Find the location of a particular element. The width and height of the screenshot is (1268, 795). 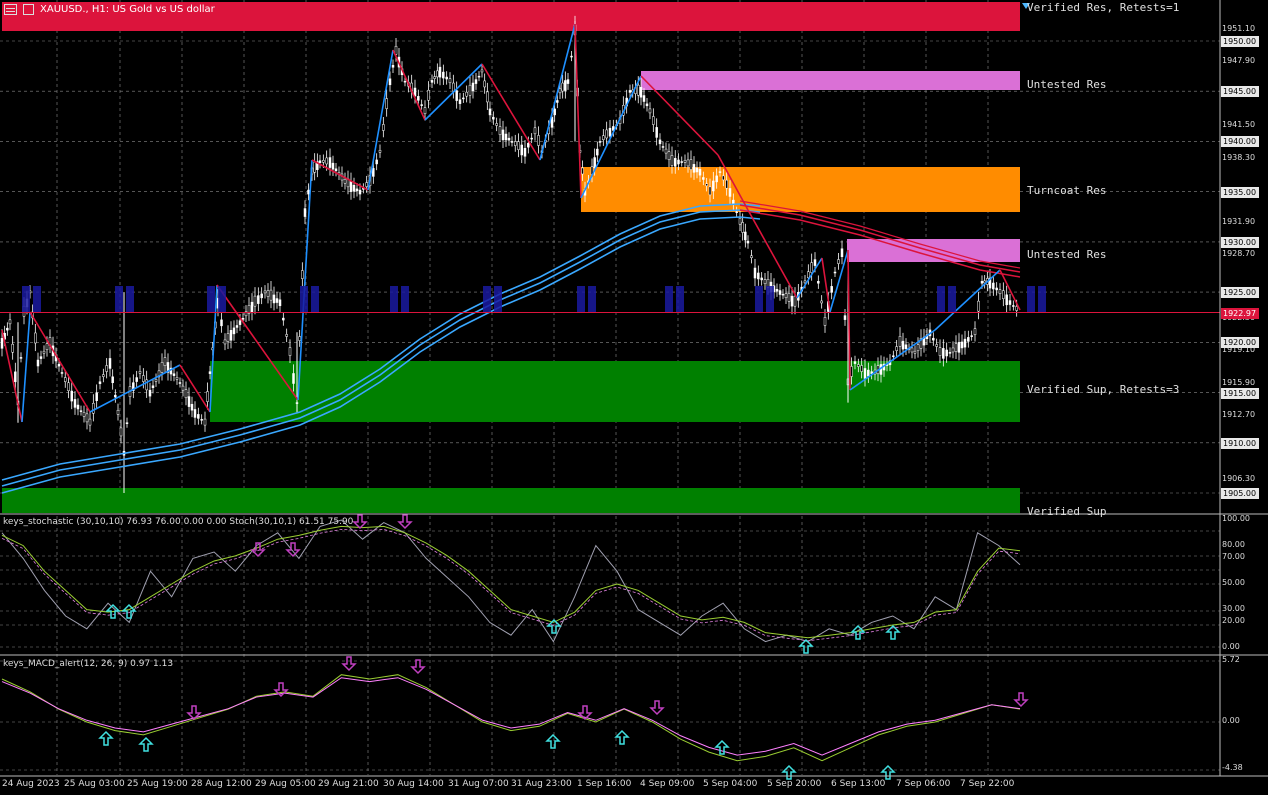

level-price-label: 1930.00 is located at coordinates (1240, 242).